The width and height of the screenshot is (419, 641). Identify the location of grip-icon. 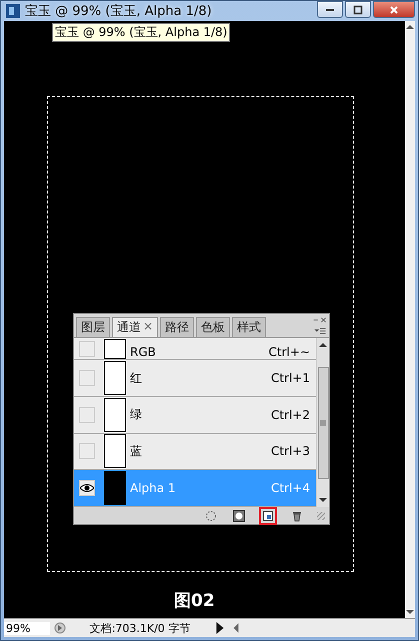
(323, 423).